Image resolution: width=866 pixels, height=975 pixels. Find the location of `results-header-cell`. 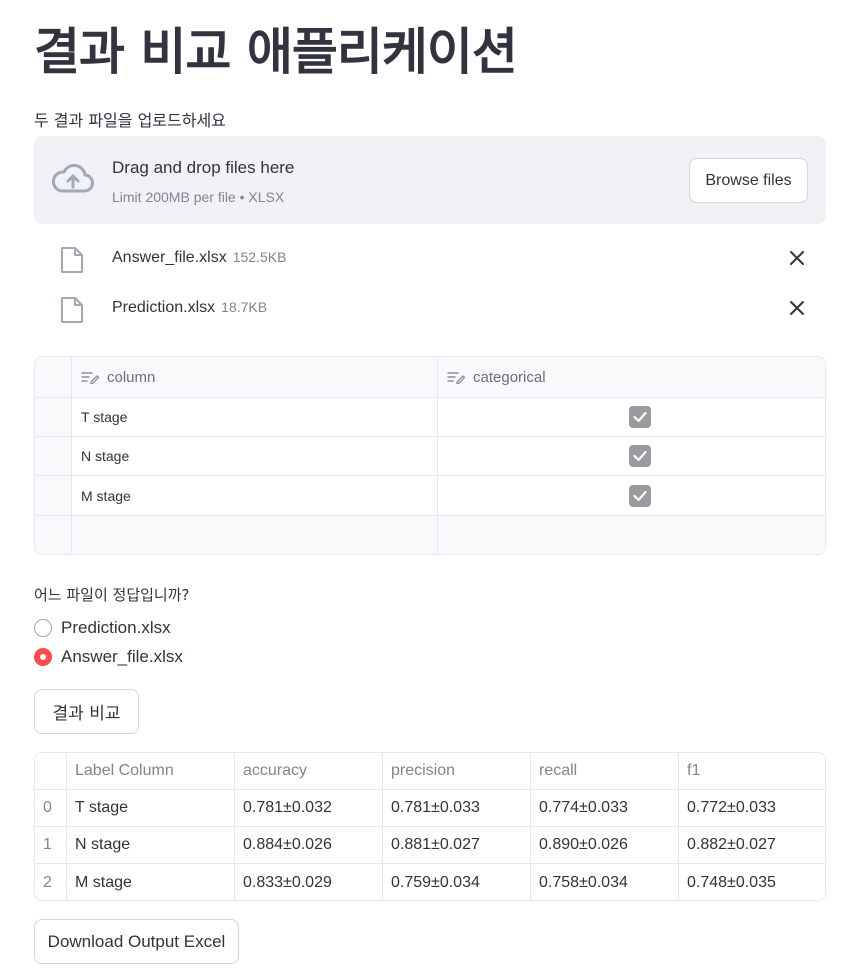

results-header-cell is located at coordinates (51, 771).